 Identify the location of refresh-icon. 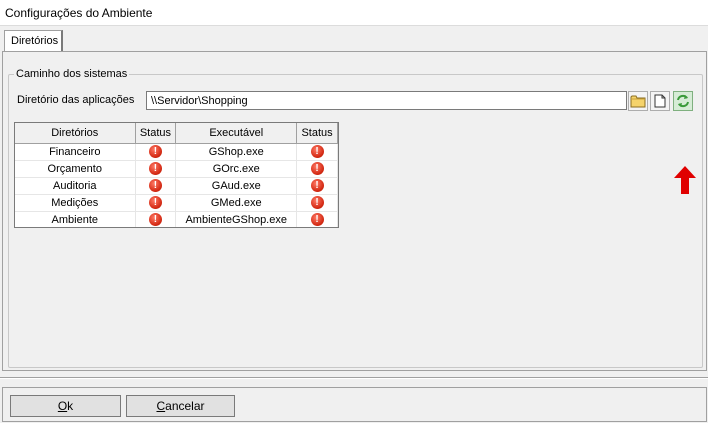
(683, 101).